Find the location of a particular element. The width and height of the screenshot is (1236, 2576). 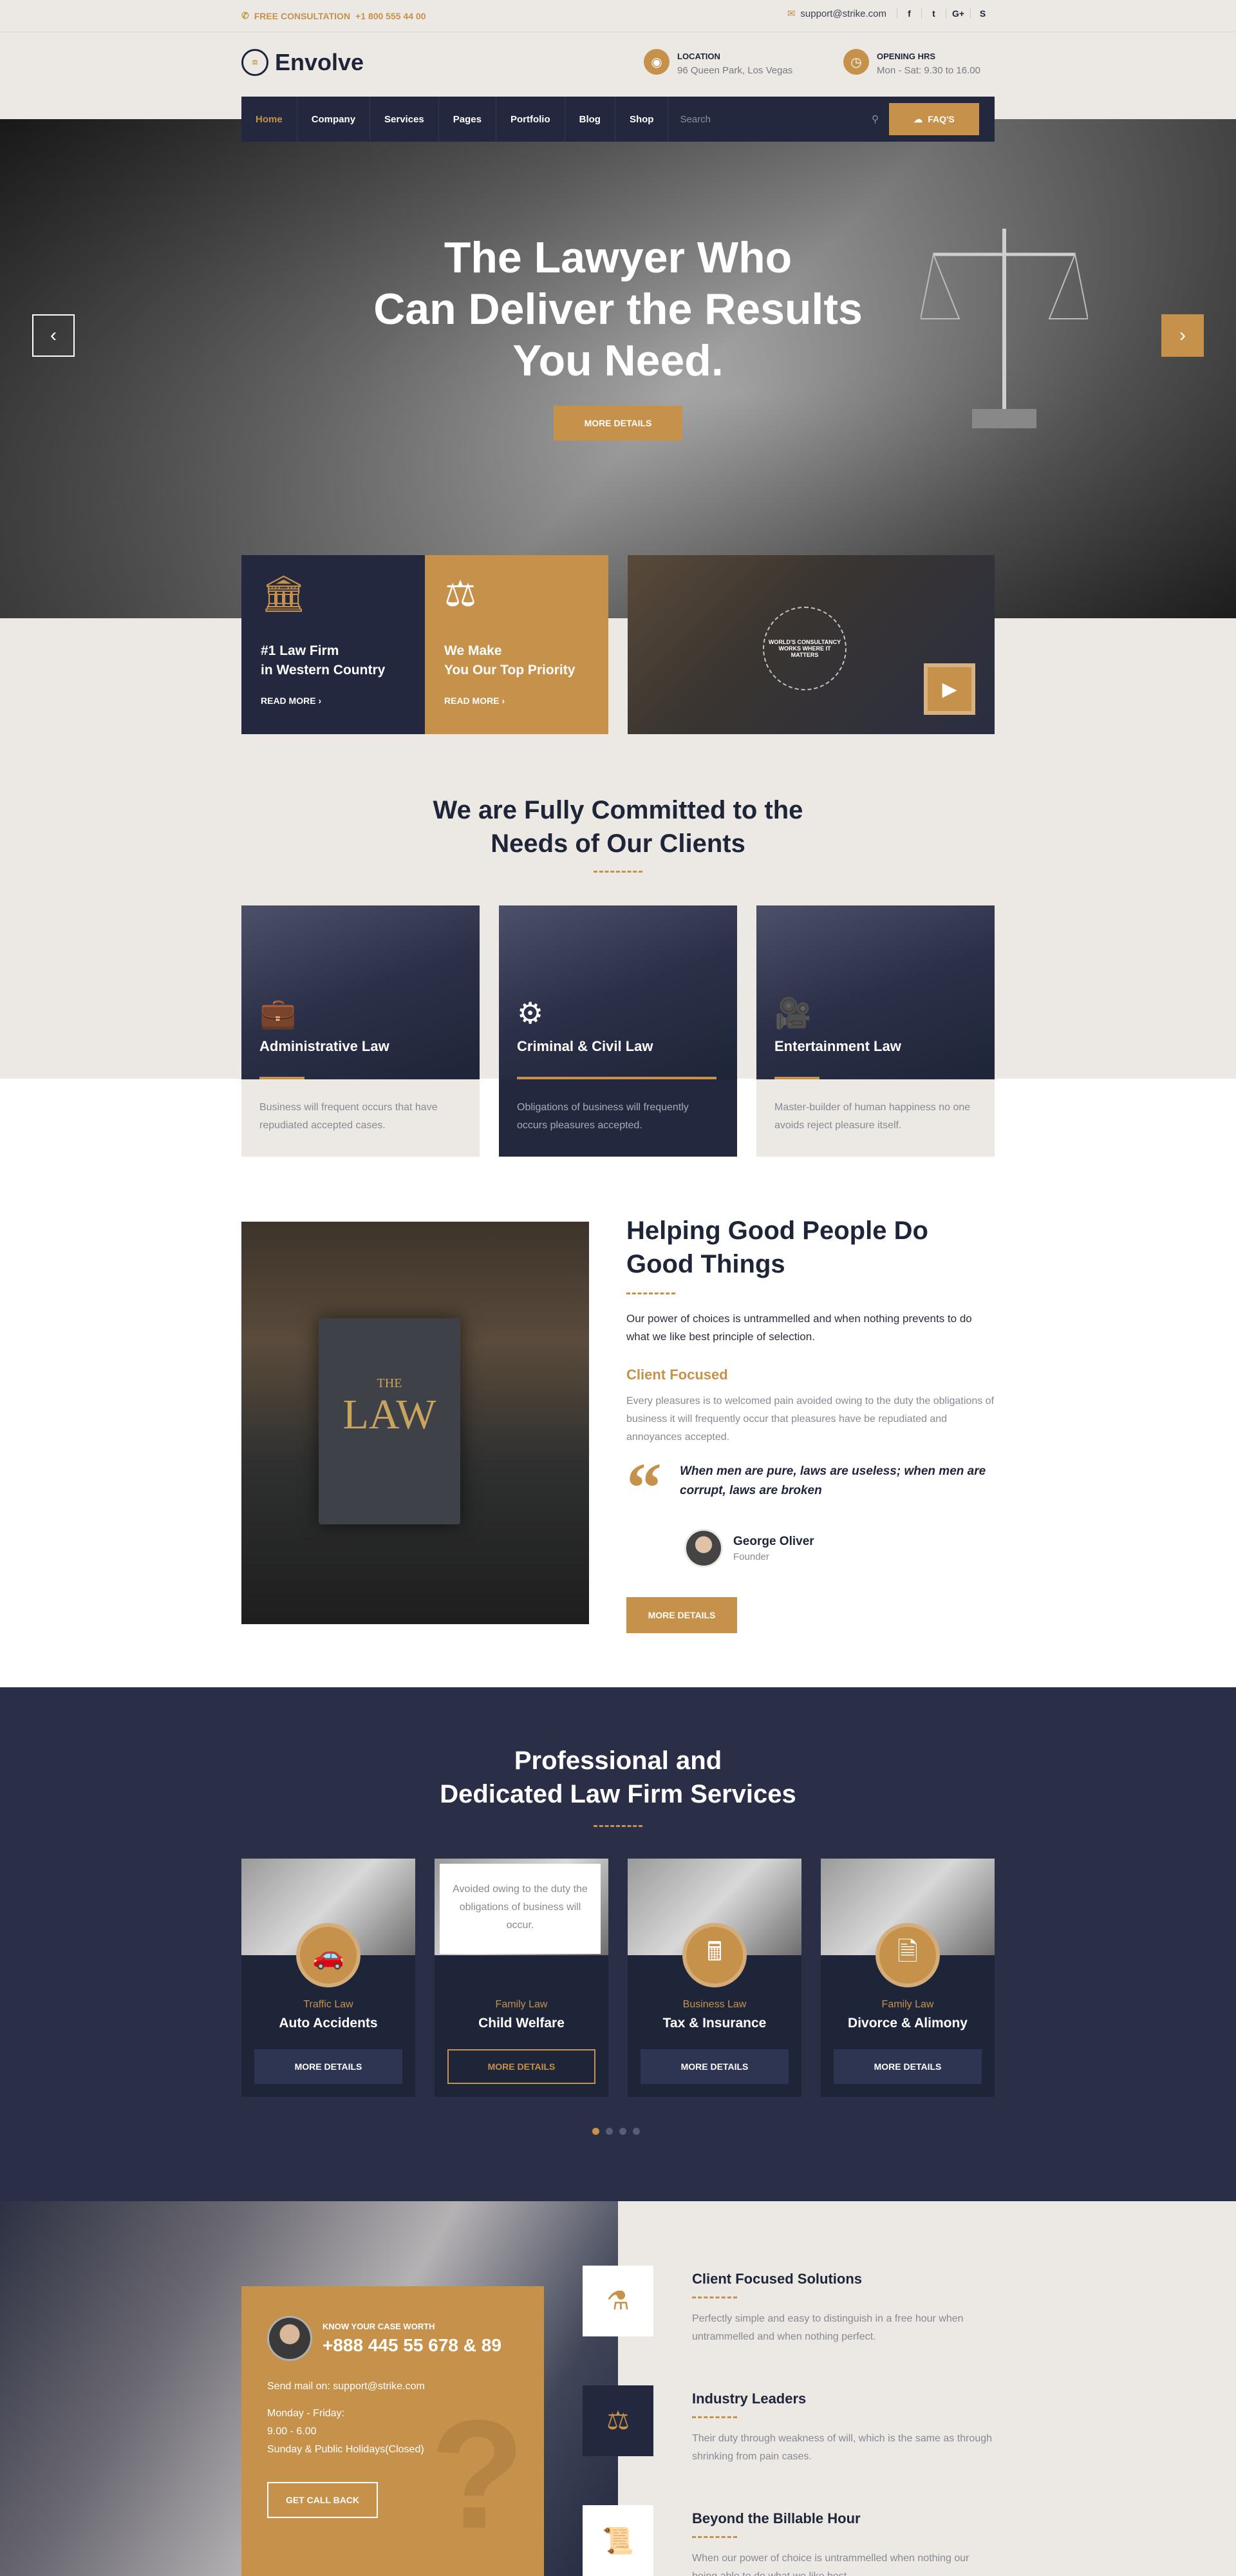

skype-icon: S is located at coordinates (982, 13).